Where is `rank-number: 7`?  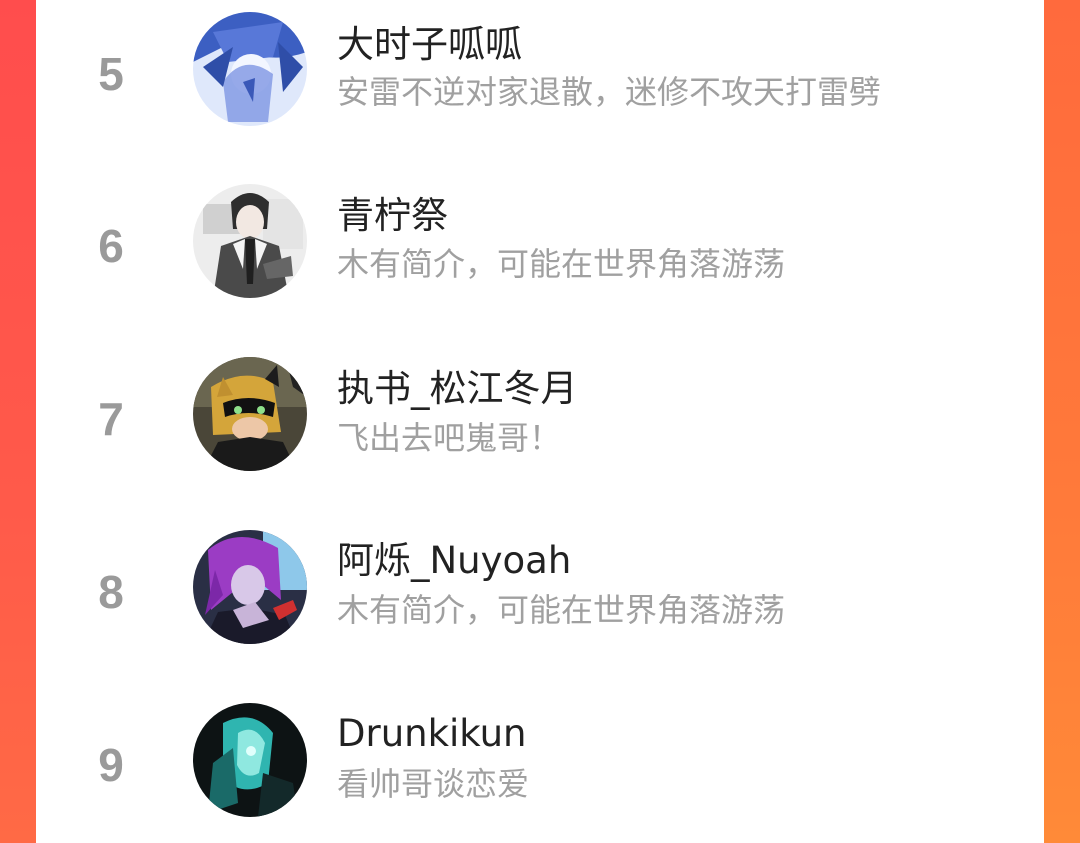 rank-number: 7 is located at coordinates (111, 419).